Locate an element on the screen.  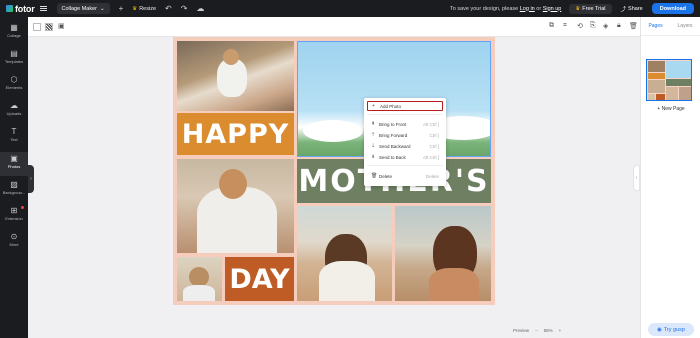
help-button: ◉ Try gusp is located at coordinates (671, 329).